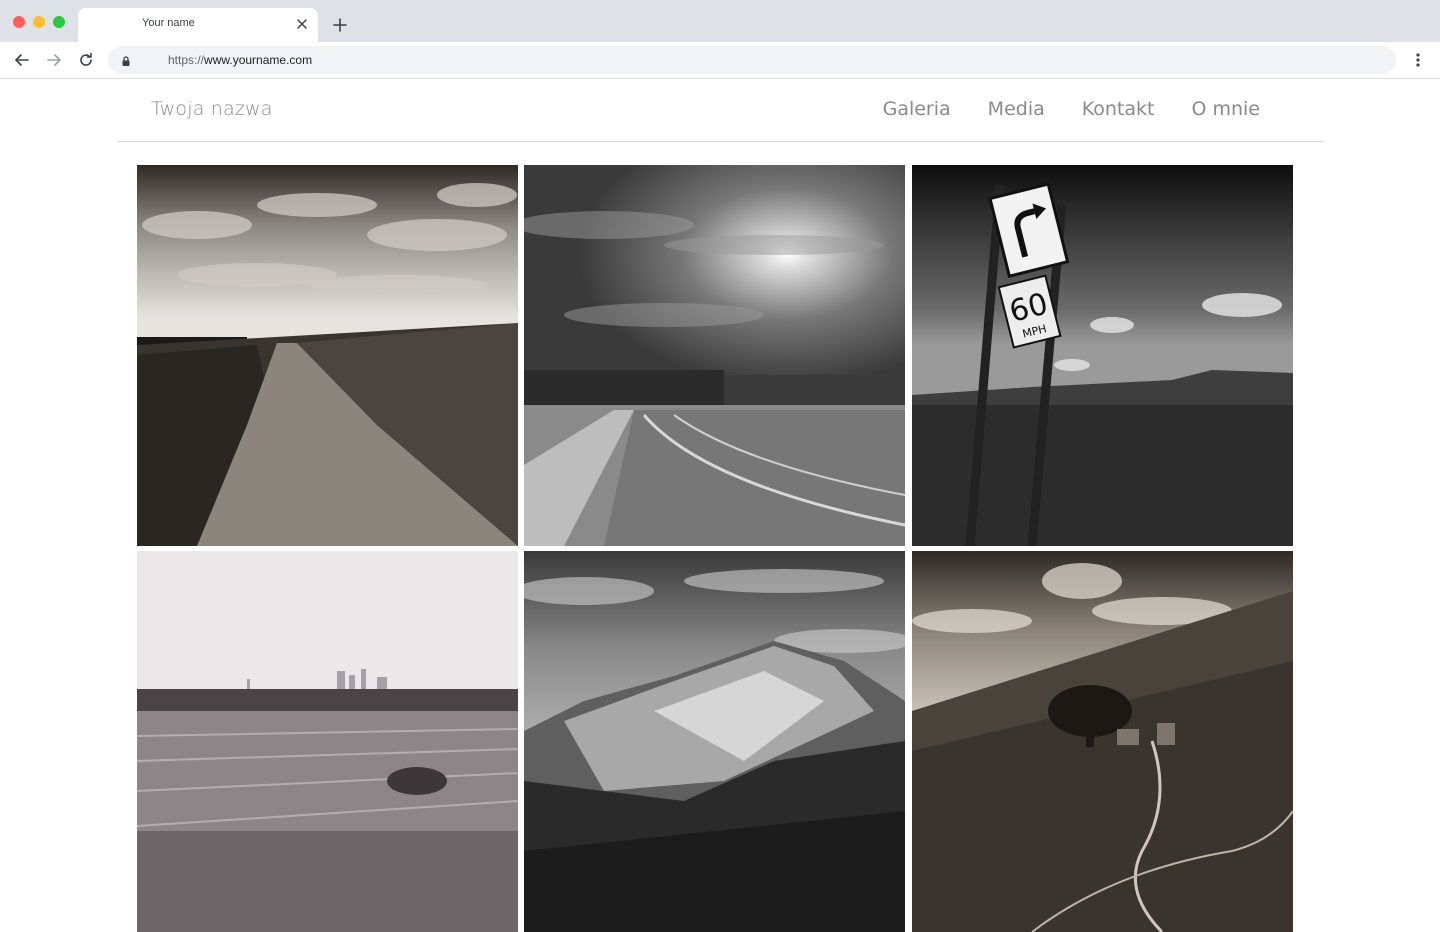 This screenshot has height=932, width=1440. I want to click on address-bar: https://www.yourname.com, so click(752, 60).